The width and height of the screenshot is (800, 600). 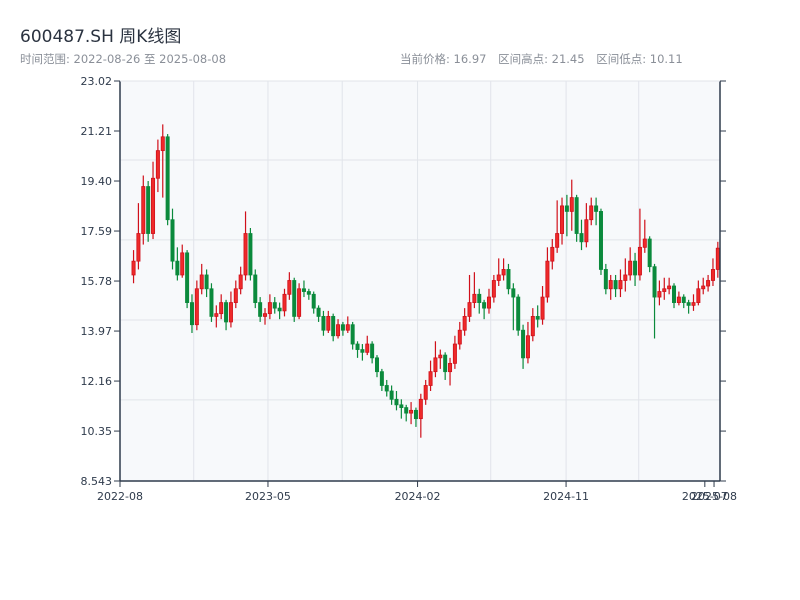 What do you see at coordinates (268, 496) in the screenshot?
I see `x-tick-label: 2023-05` at bounding box center [268, 496].